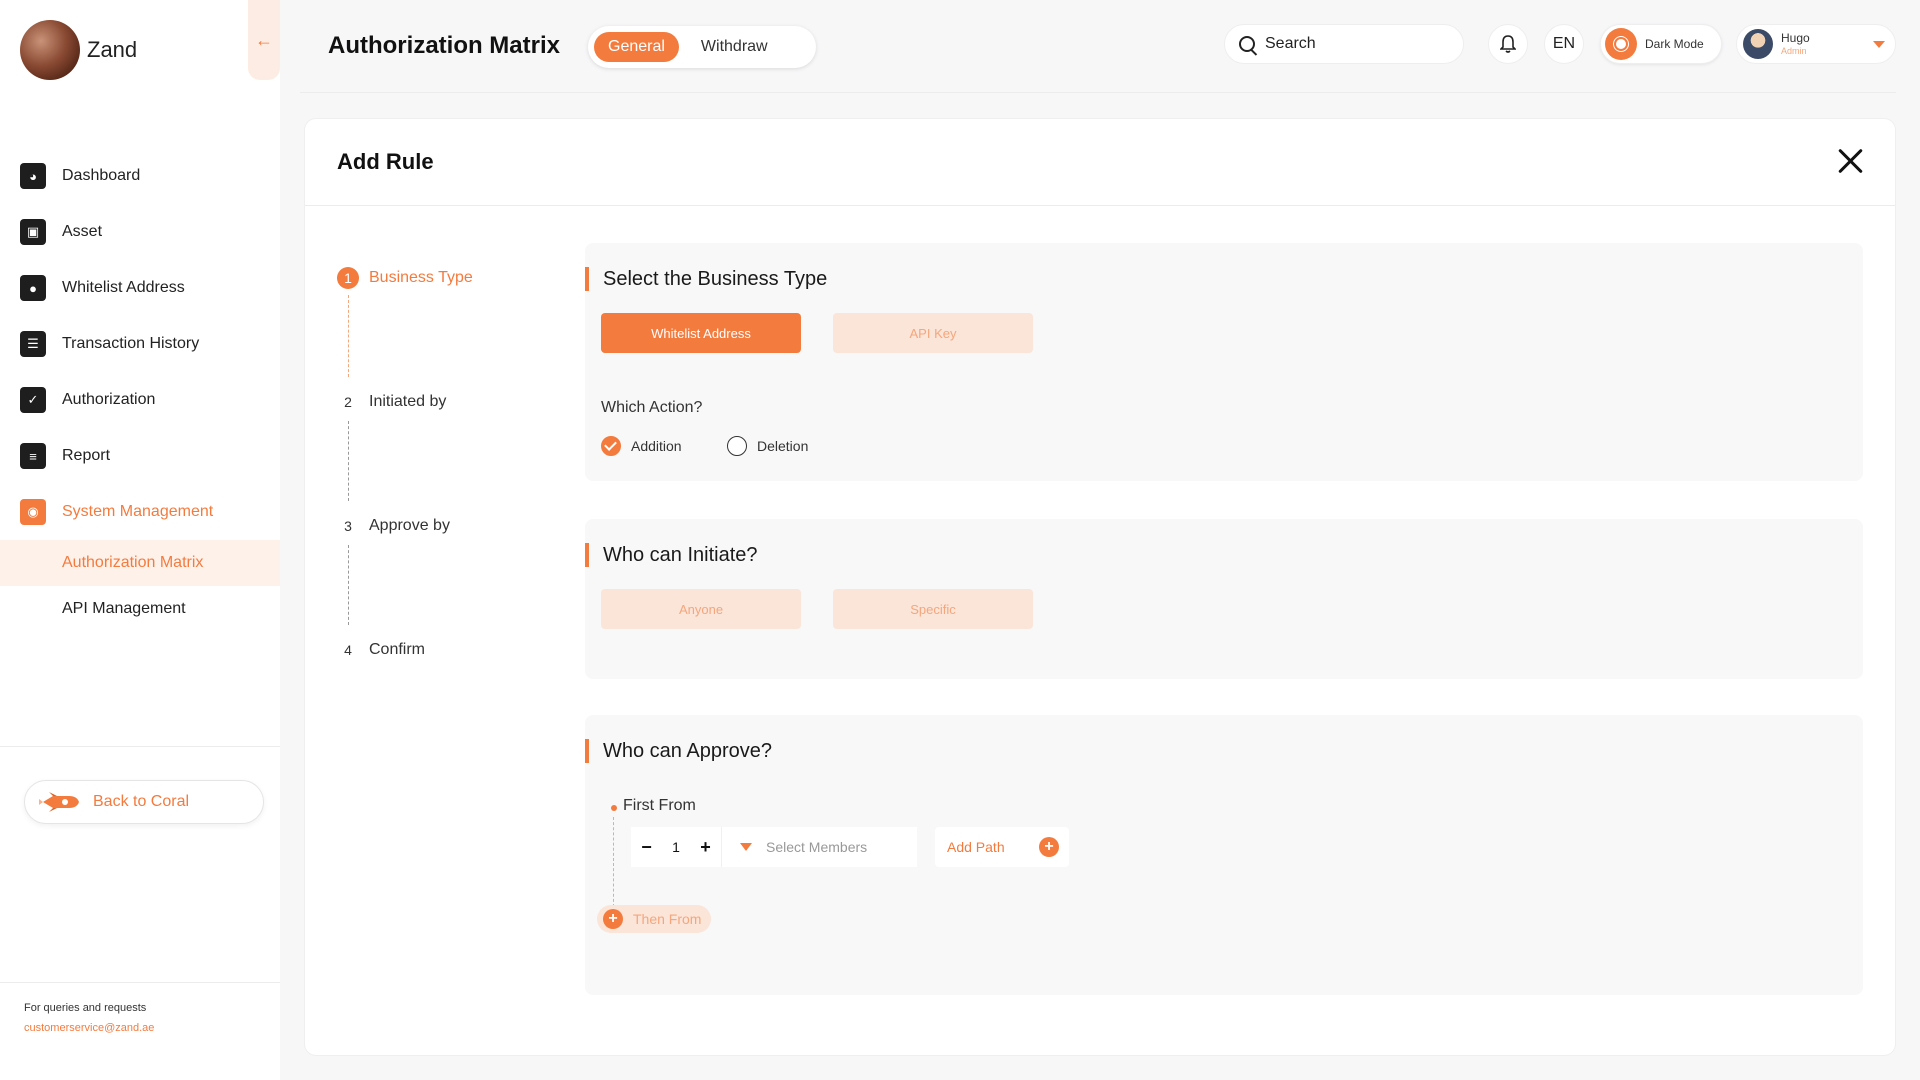  What do you see at coordinates (33, 512) in the screenshot?
I see `system-icon: ◉` at bounding box center [33, 512].